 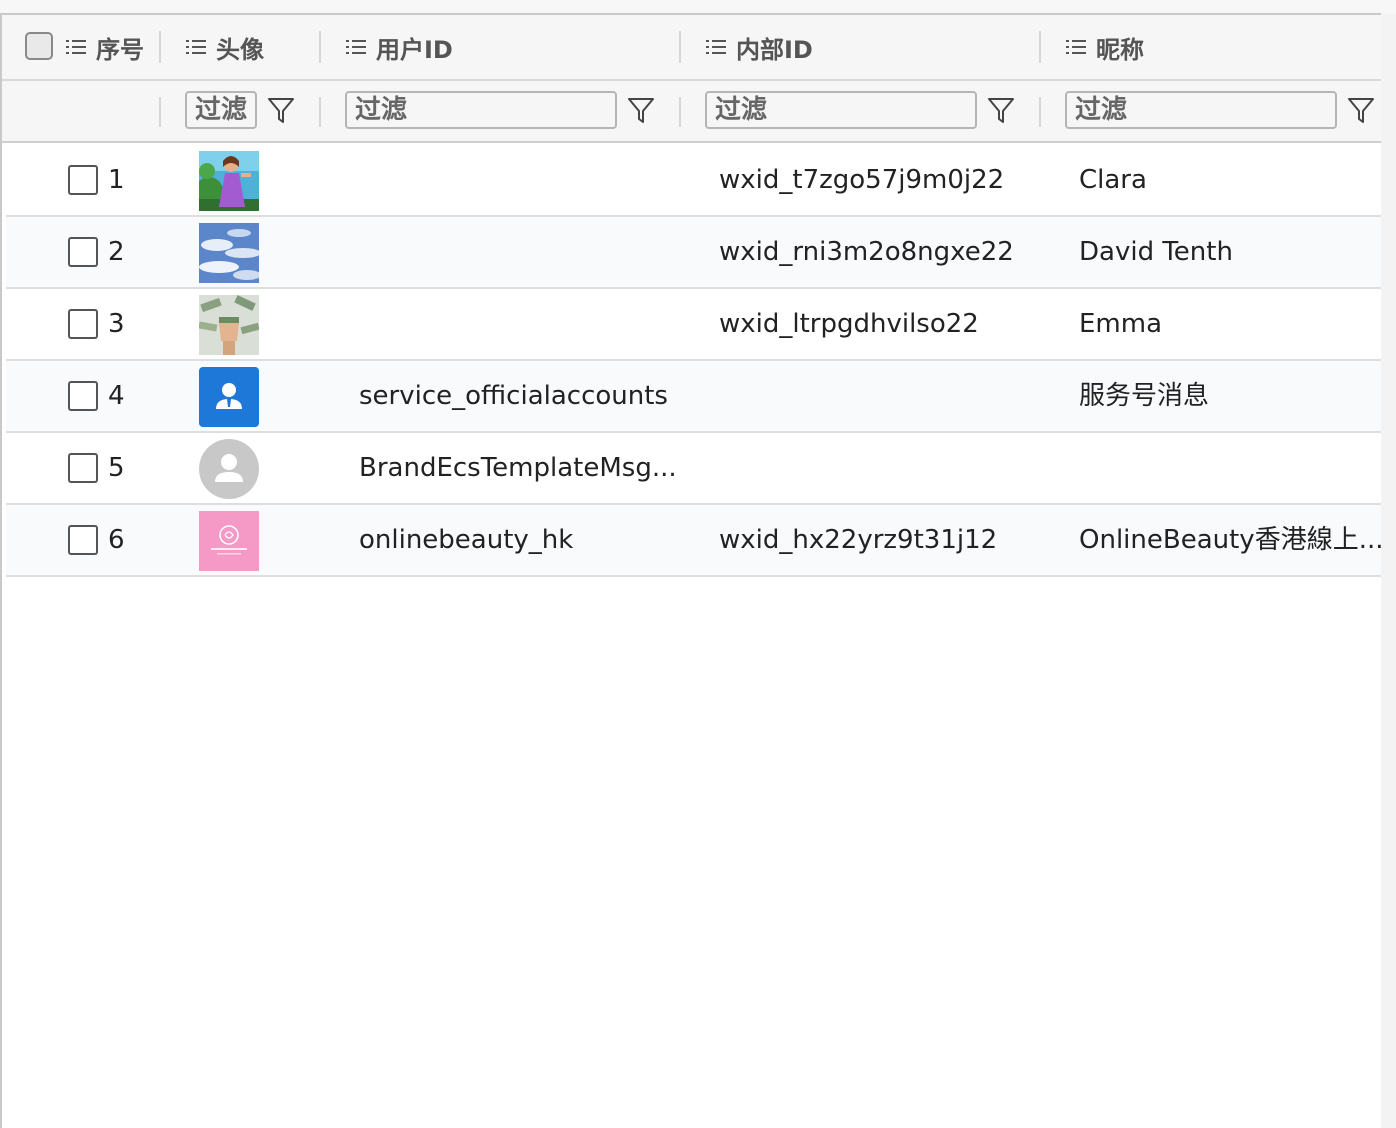 I want to click on avatar-service-blue-image, so click(x=229, y=397).